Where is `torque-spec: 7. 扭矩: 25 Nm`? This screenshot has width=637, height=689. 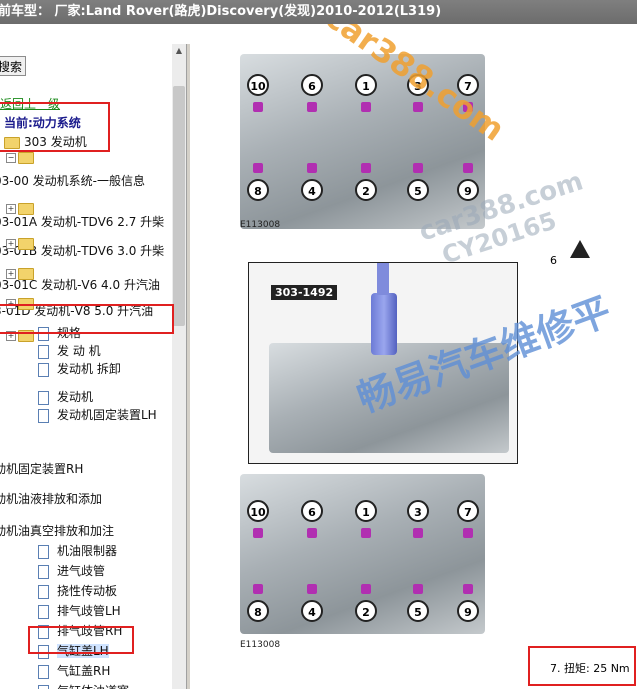 torque-spec: 7. 扭矩: 25 Nm is located at coordinates (582, 666).